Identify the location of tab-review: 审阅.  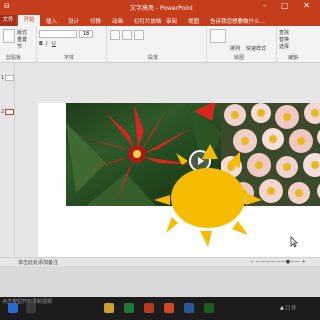
(171, 21).